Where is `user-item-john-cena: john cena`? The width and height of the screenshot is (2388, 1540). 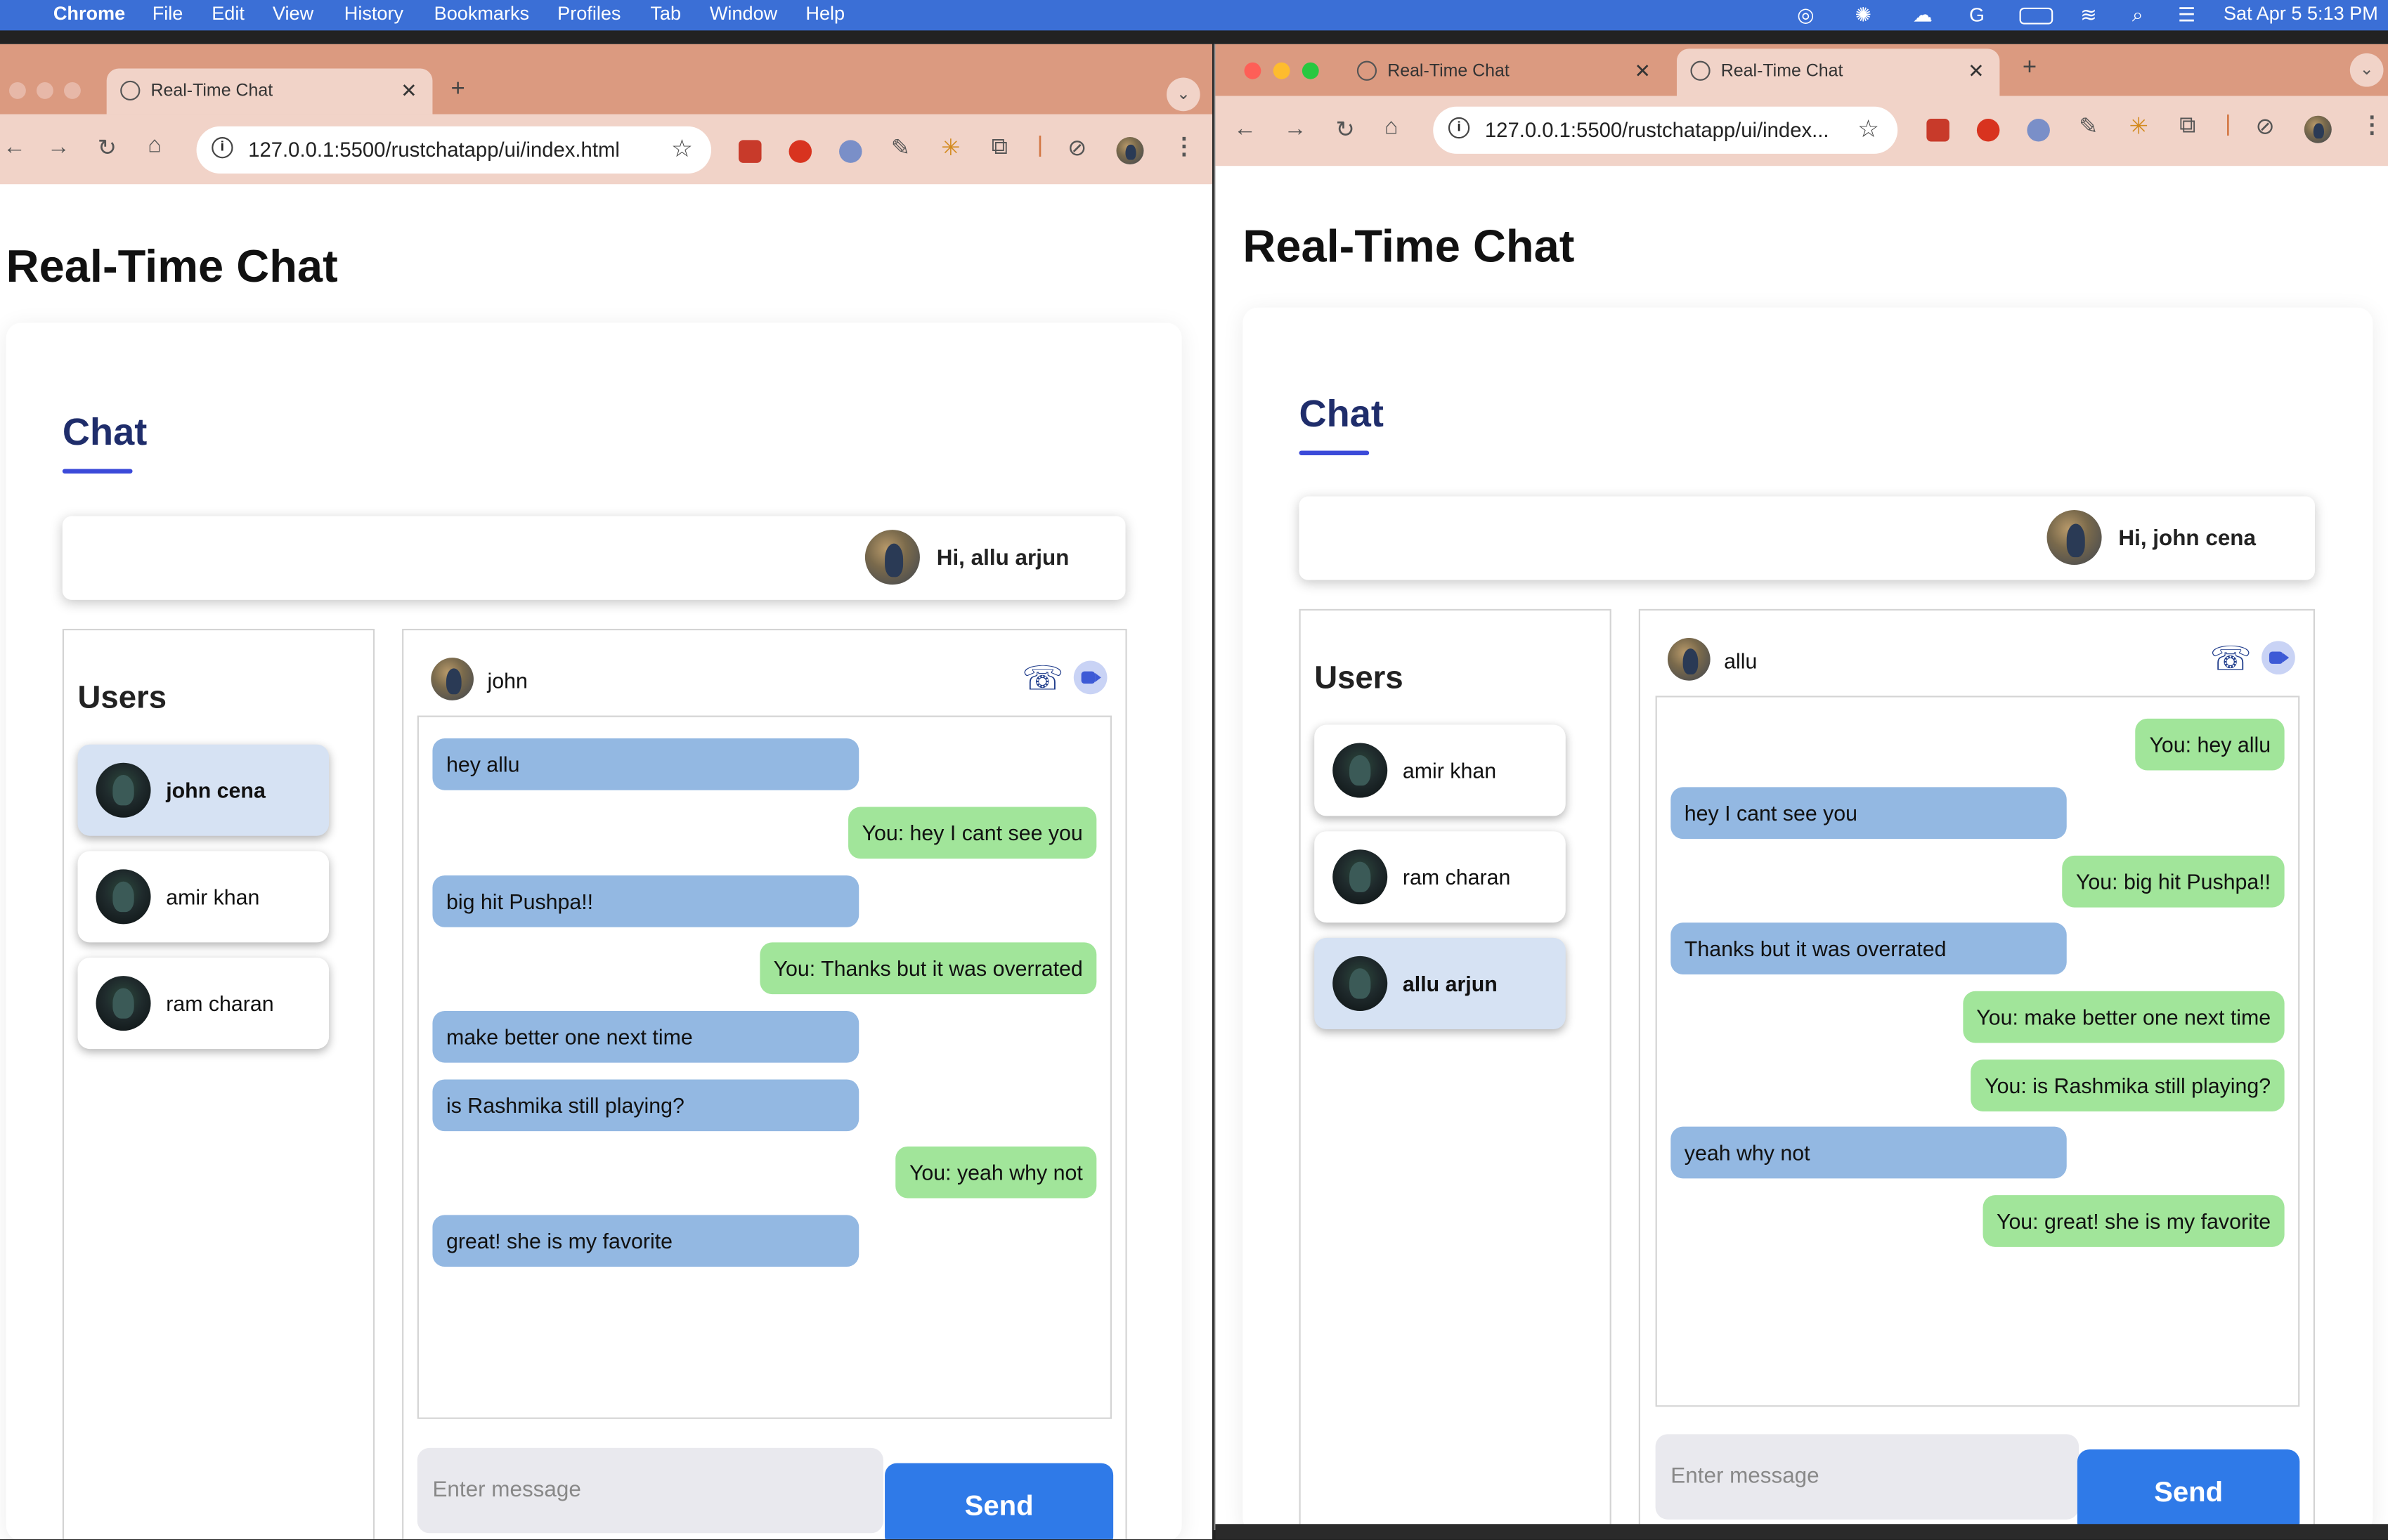 user-item-john-cena: john cena is located at coordinates (203, 790).